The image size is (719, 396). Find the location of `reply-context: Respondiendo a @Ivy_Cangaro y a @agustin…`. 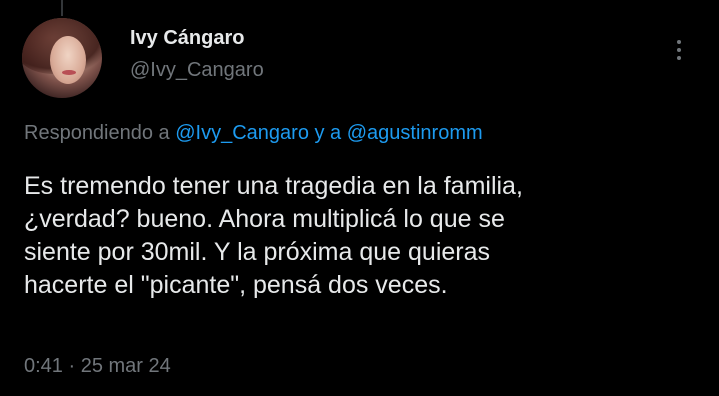

reply-context: Respondiendo a @Ivy_Cangaro y a @agustin… is located at coordinates (253, 133).